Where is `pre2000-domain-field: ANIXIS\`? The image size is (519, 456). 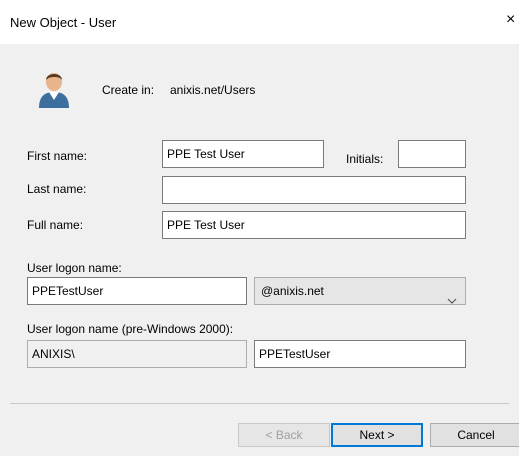 pre2000-domain-field: ANIXIS\ is located at coordinates (137, 354).